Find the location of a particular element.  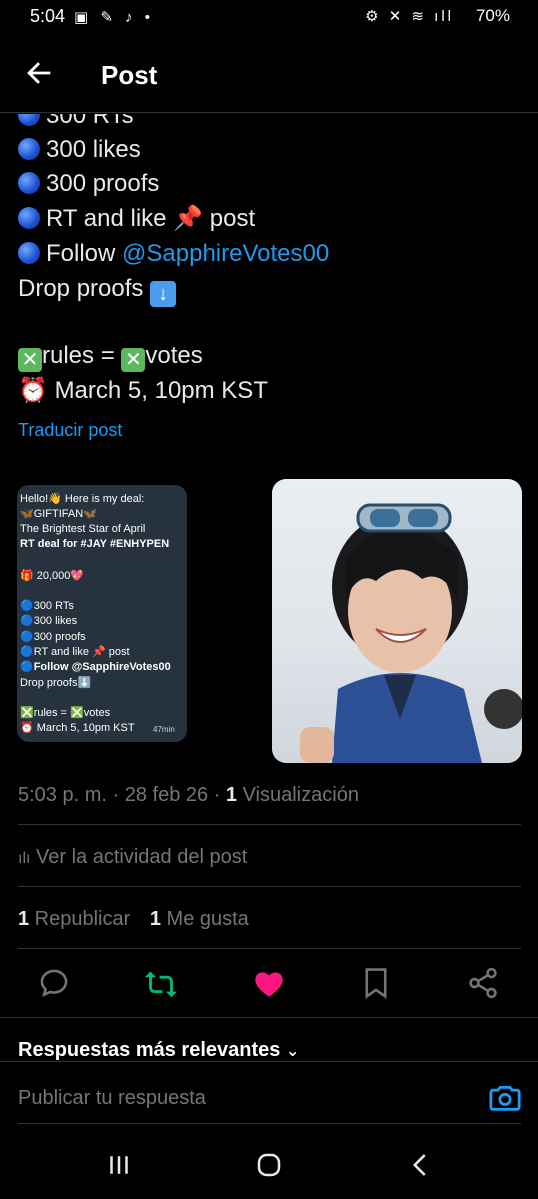

pushpin-icon: 📌 is located at coordinates (188, 218).